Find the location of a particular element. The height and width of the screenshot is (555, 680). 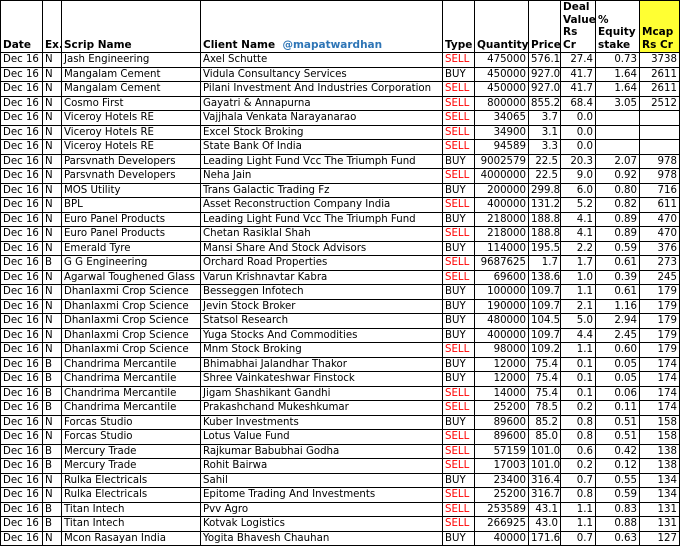

scrip-cell: Rulka Electricals is located at coordinates (131, 480).